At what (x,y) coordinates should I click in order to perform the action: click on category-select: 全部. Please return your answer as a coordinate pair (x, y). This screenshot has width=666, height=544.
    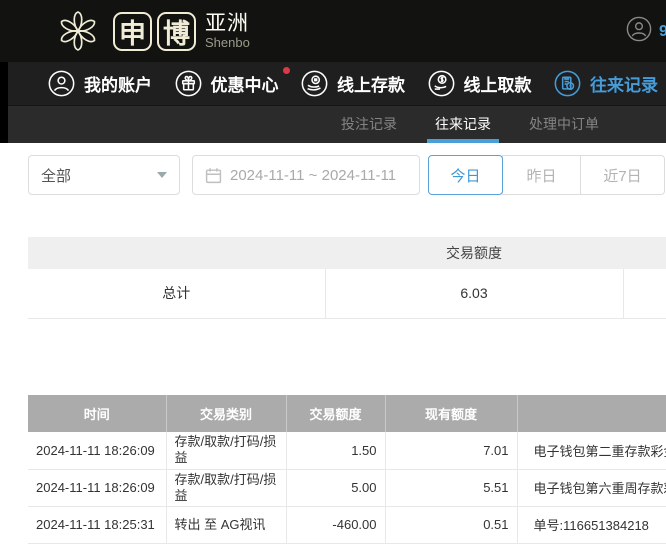
    Looking at the image, I should click on (104, 175).